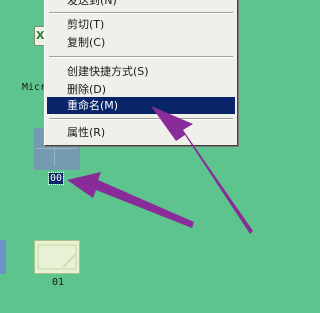 This screenshot has height=313, width=320. I want to click on menu-item-create-shortcut: 创建快捷方式(S), so click(141, 71).